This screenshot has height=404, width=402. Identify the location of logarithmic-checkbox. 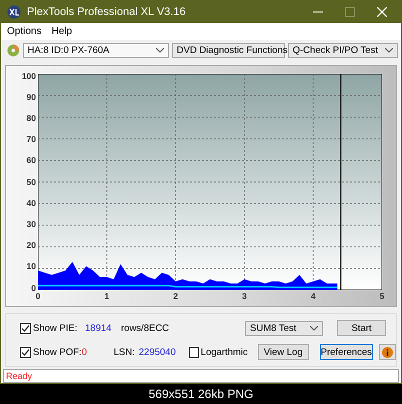
(193, 352).